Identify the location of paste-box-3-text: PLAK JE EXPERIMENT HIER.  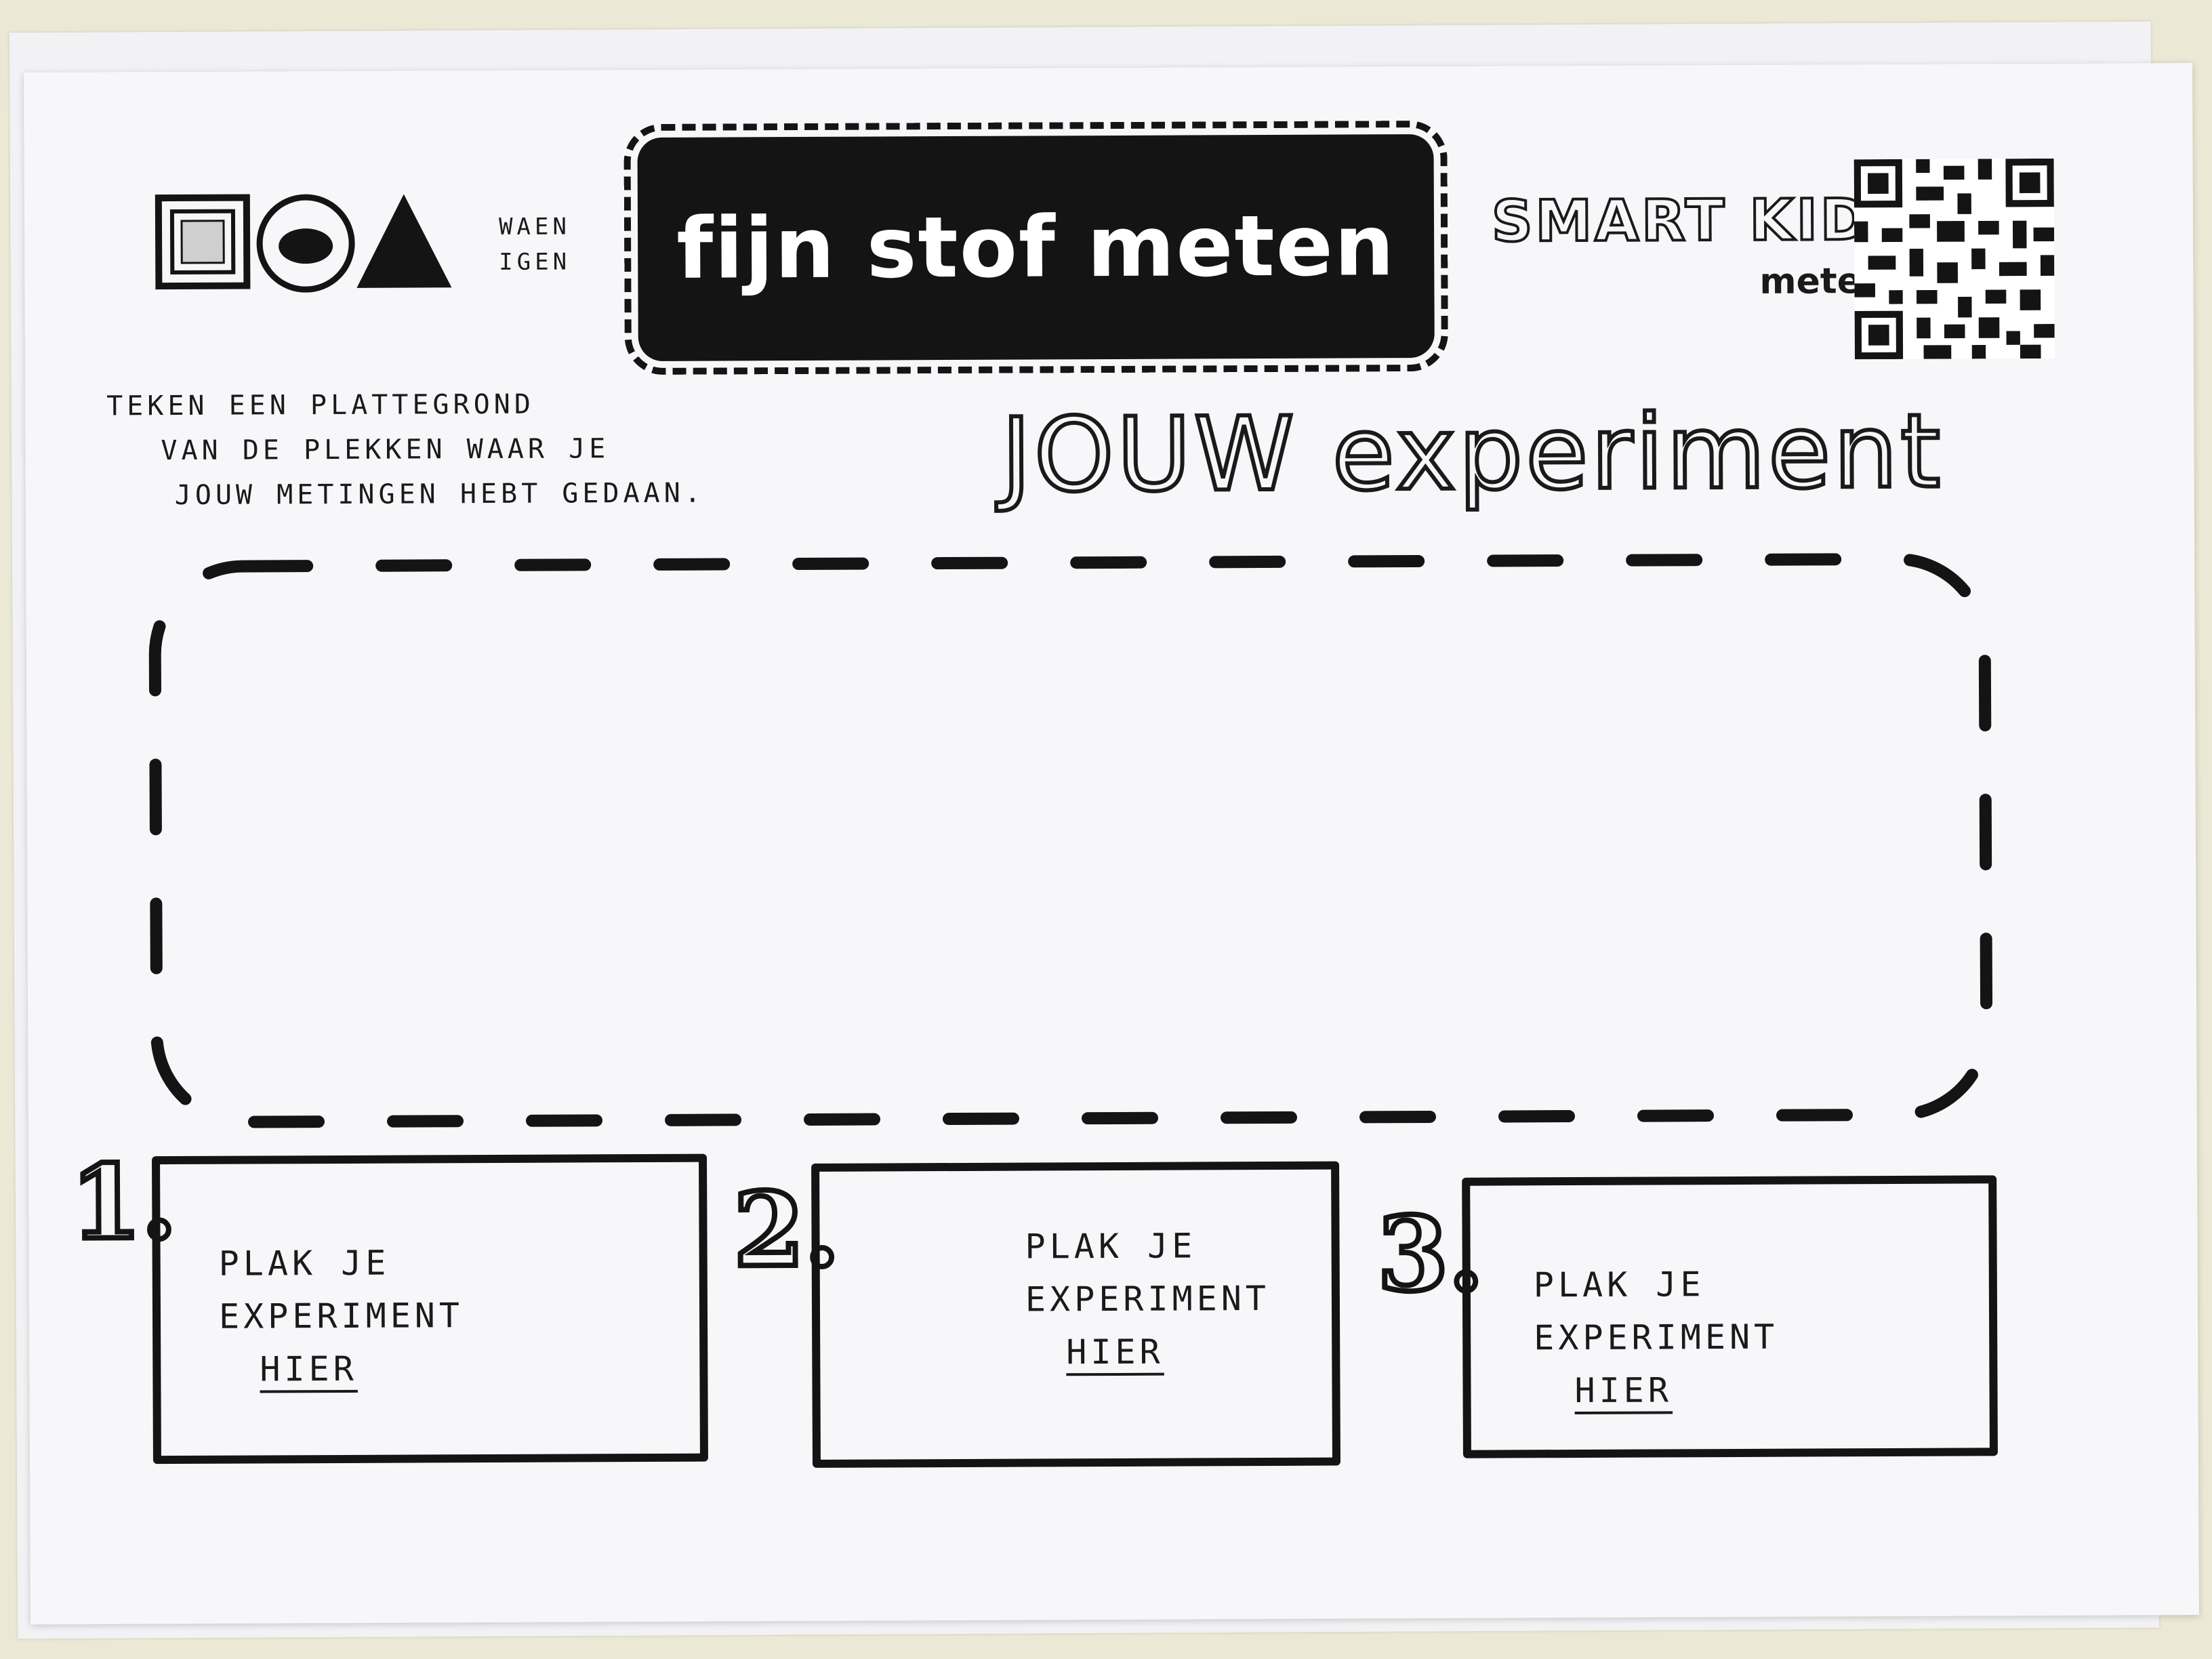
(1656, 1338).